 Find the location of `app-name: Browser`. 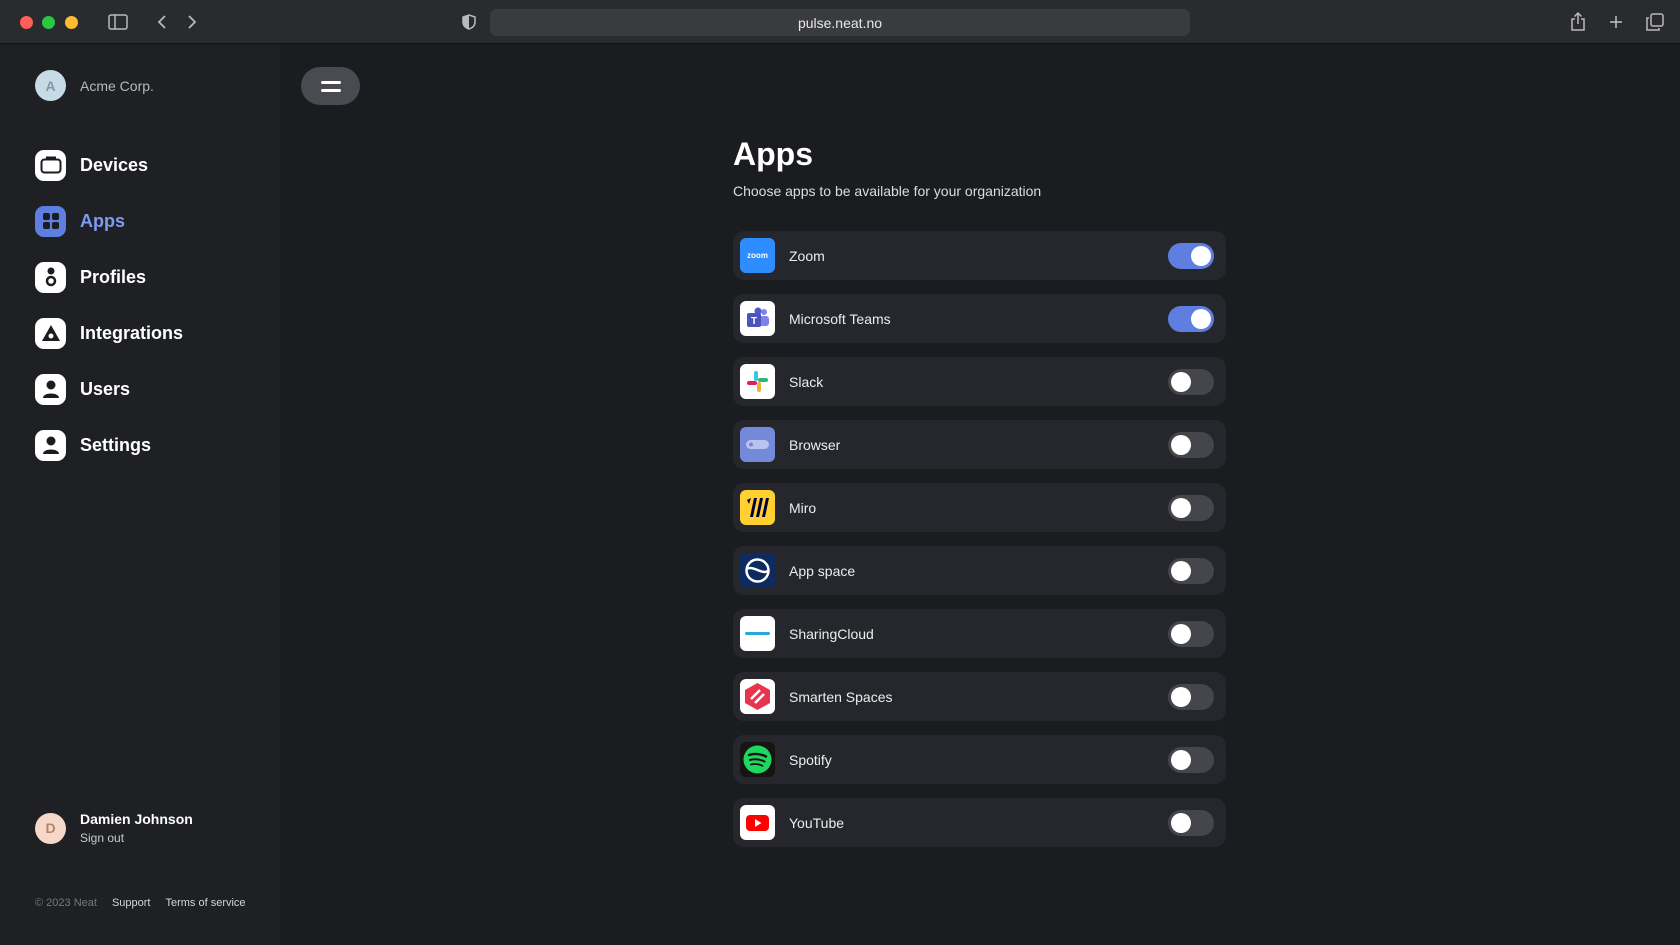

app-name: Browser is located at coordinates (815, 444).